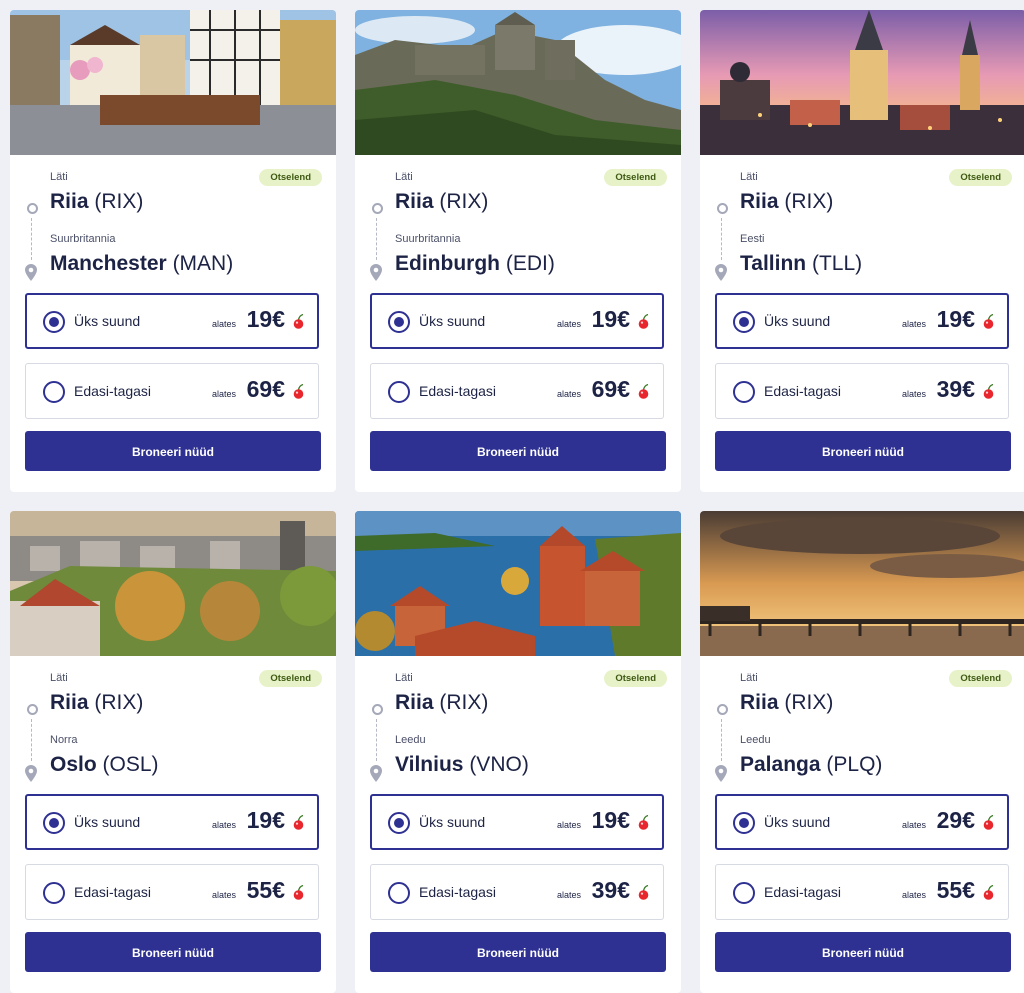  I want to click on destination-city-name: Vilnius, so click(429, 764).